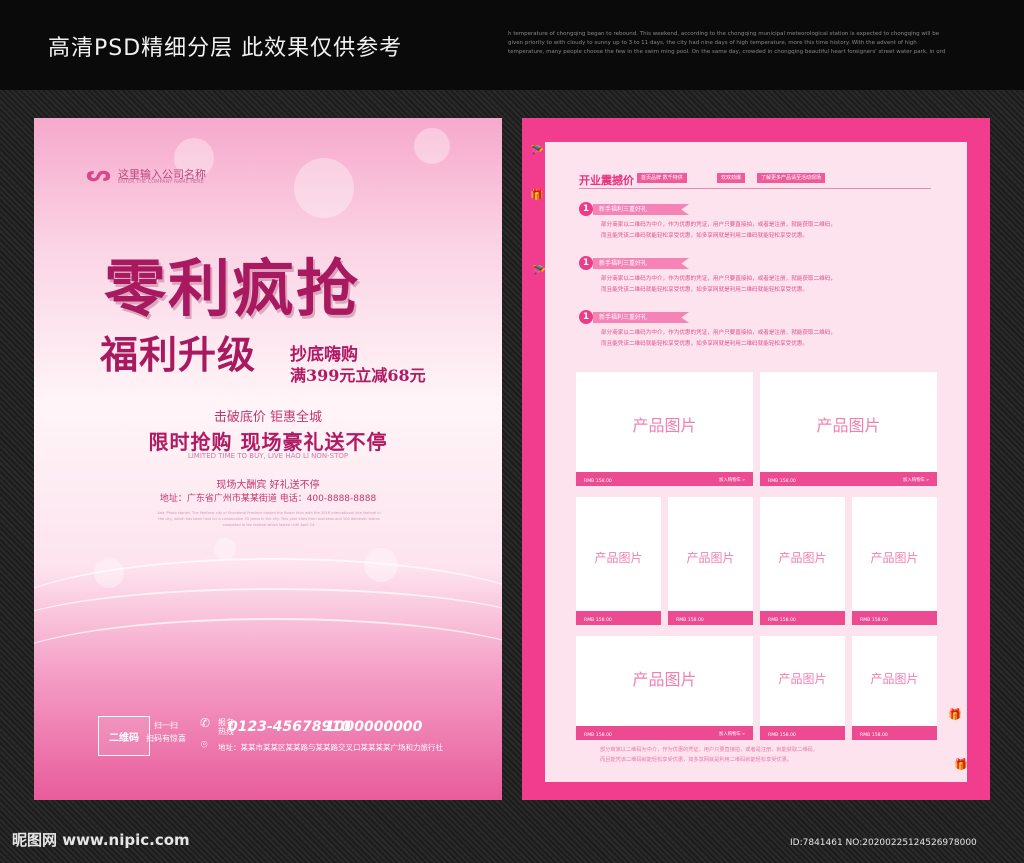 This screenshot has width=1024, height=863. I want to click on slogan-2: 限时抢购 现场豪礼送不停, so click(268, 442).